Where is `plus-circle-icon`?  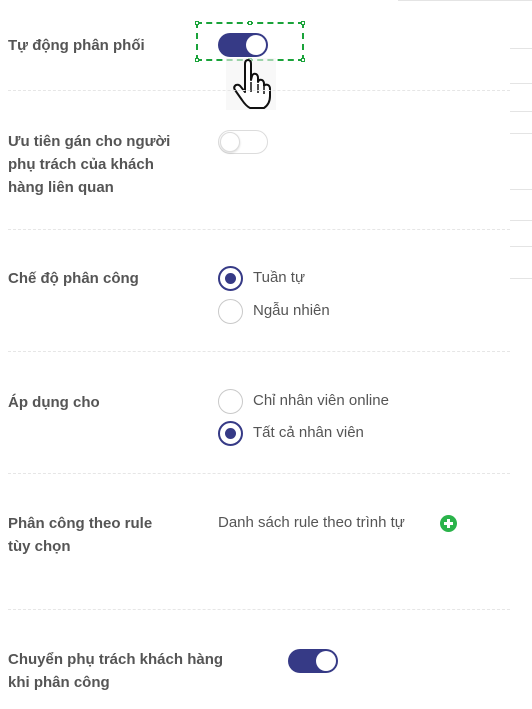
plus-circle-icon is located at coordinates (448, 523).